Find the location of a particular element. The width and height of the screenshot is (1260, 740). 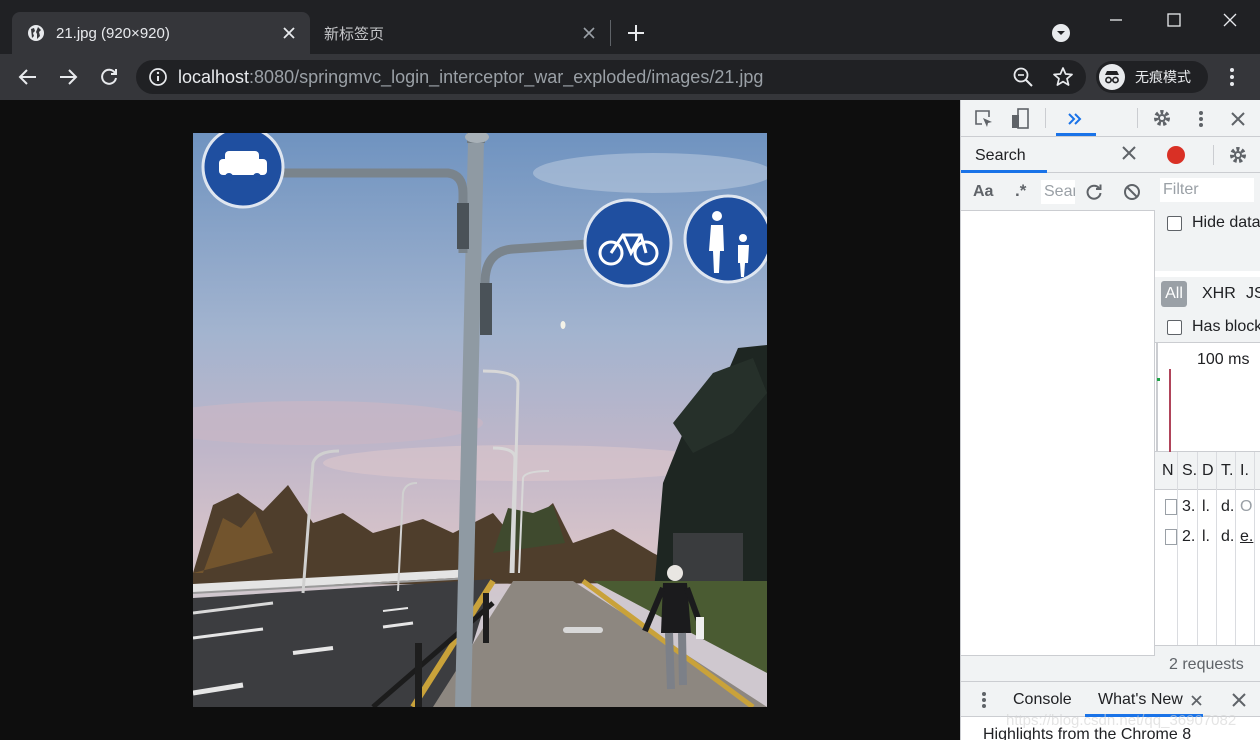

drawer-menu-icon is located at coordinates (984, 700).